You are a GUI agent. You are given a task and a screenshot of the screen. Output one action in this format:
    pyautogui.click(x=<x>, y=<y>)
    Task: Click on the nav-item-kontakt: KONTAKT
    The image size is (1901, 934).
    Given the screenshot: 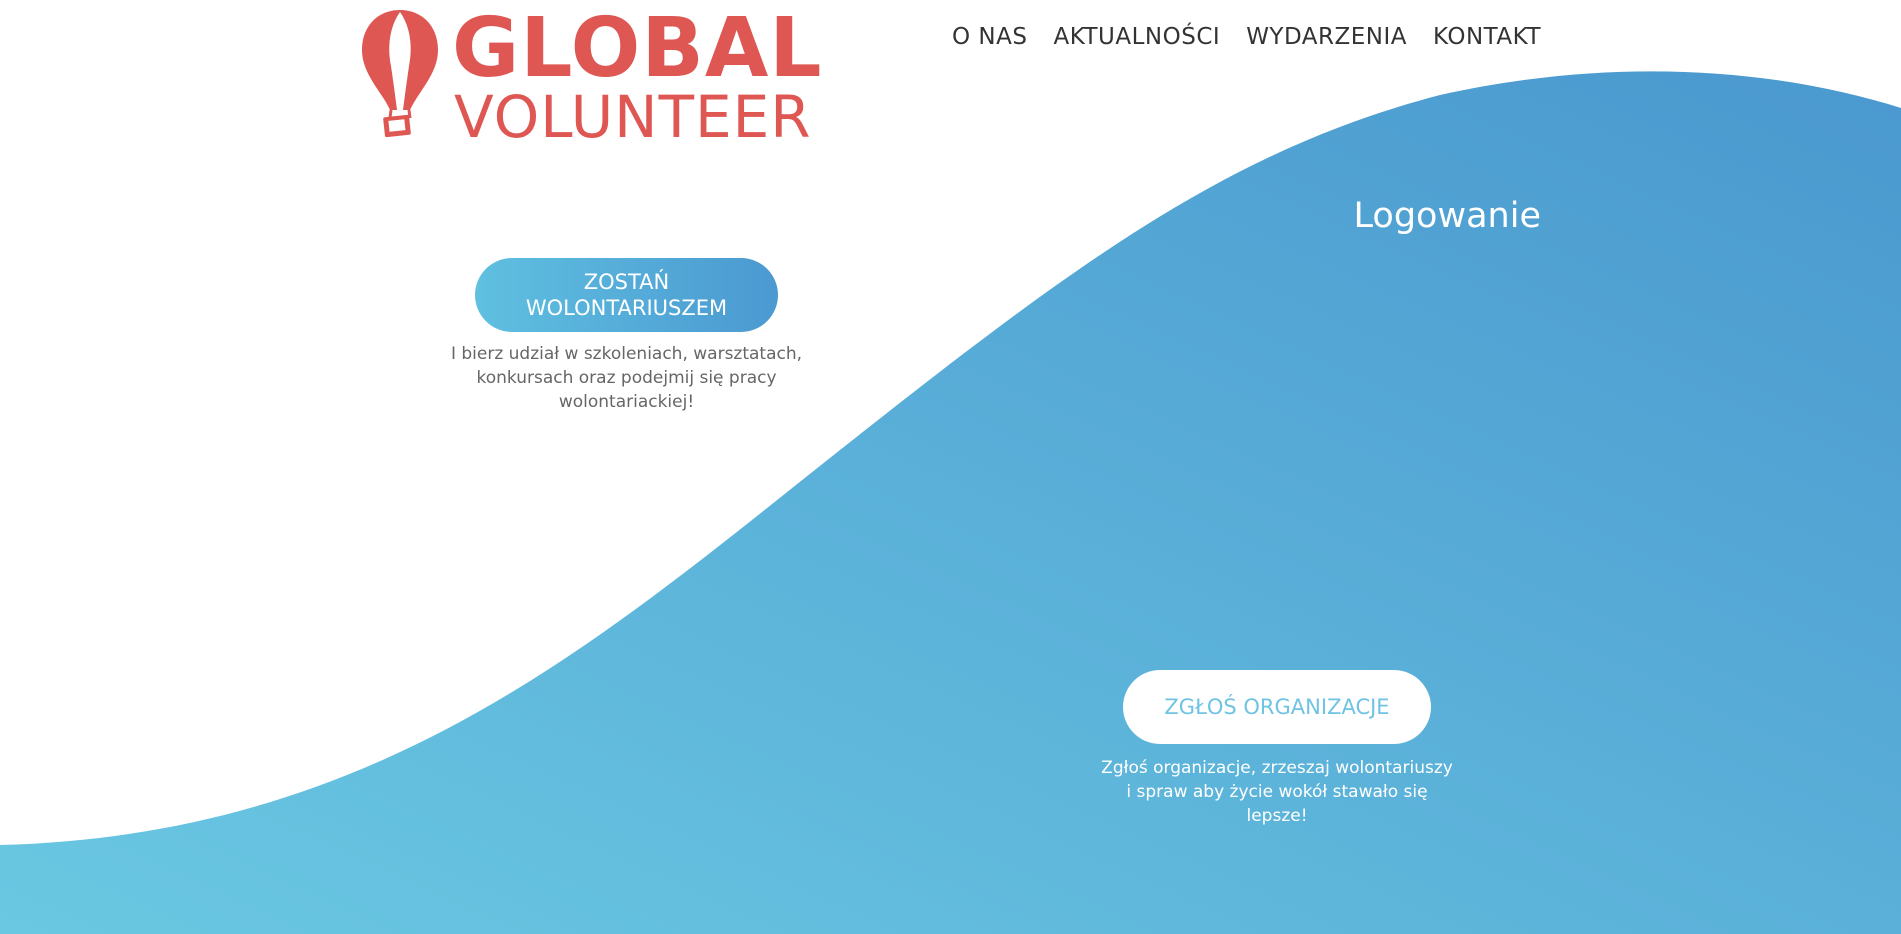 What is the action you would take?
    pyautogui.click(x=1487, y=37)
    